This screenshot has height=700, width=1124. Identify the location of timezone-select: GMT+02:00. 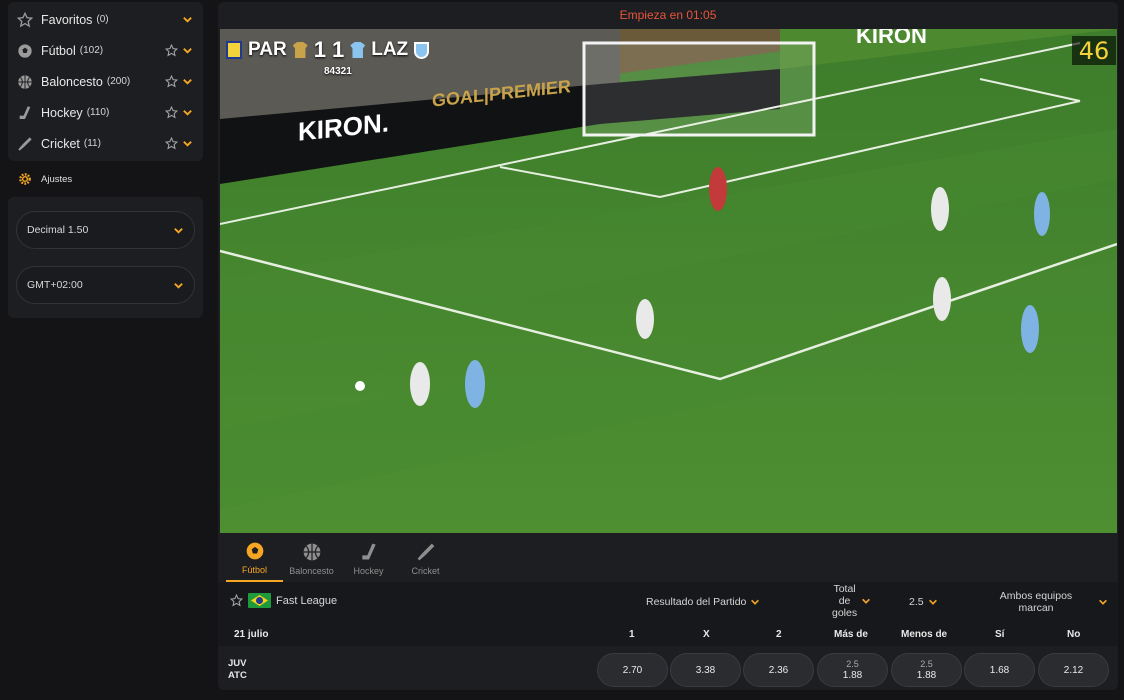
(105, 285).